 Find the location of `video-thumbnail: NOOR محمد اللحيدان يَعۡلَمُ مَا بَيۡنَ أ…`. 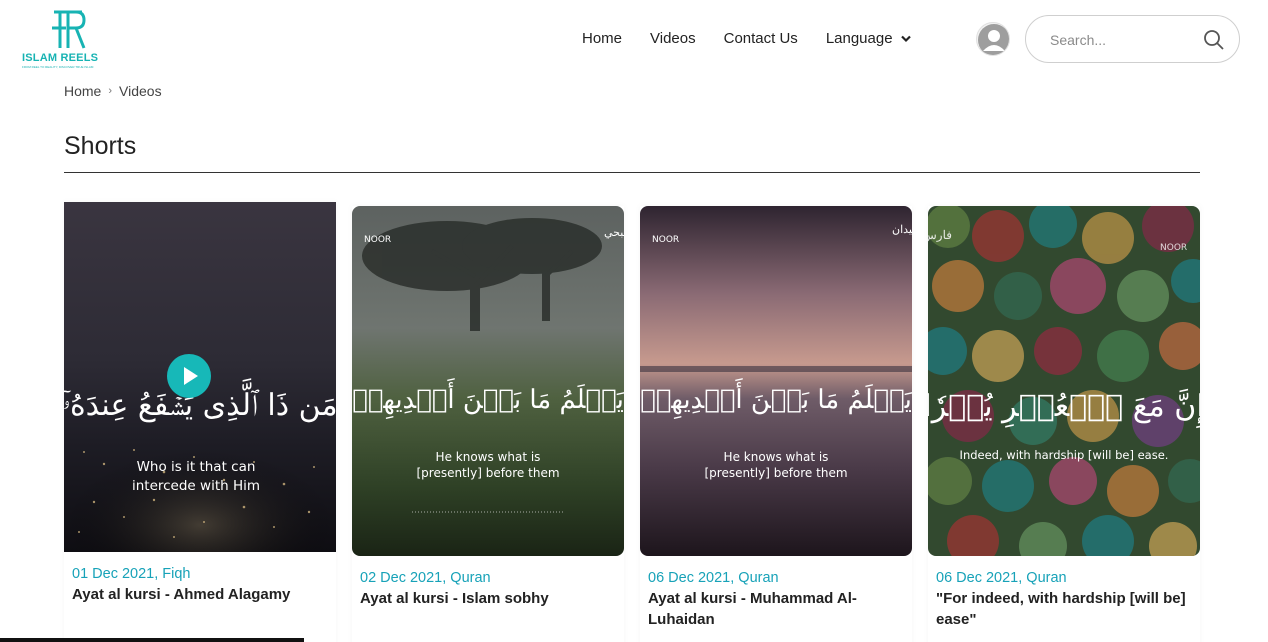

video-thumbnail: NOOR محمد اللحيدان يَعۡلَمُ مَا بَيۡنَ أ… is located at coordinates (776, 381).